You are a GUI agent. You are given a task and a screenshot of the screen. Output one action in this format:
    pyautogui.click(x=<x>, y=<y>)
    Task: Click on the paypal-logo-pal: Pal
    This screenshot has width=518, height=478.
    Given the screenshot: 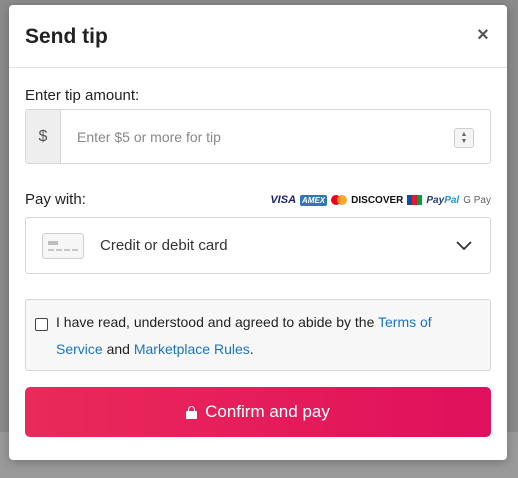 What is the action you would take?
    pyautogui.click(x=452, y=200)
    